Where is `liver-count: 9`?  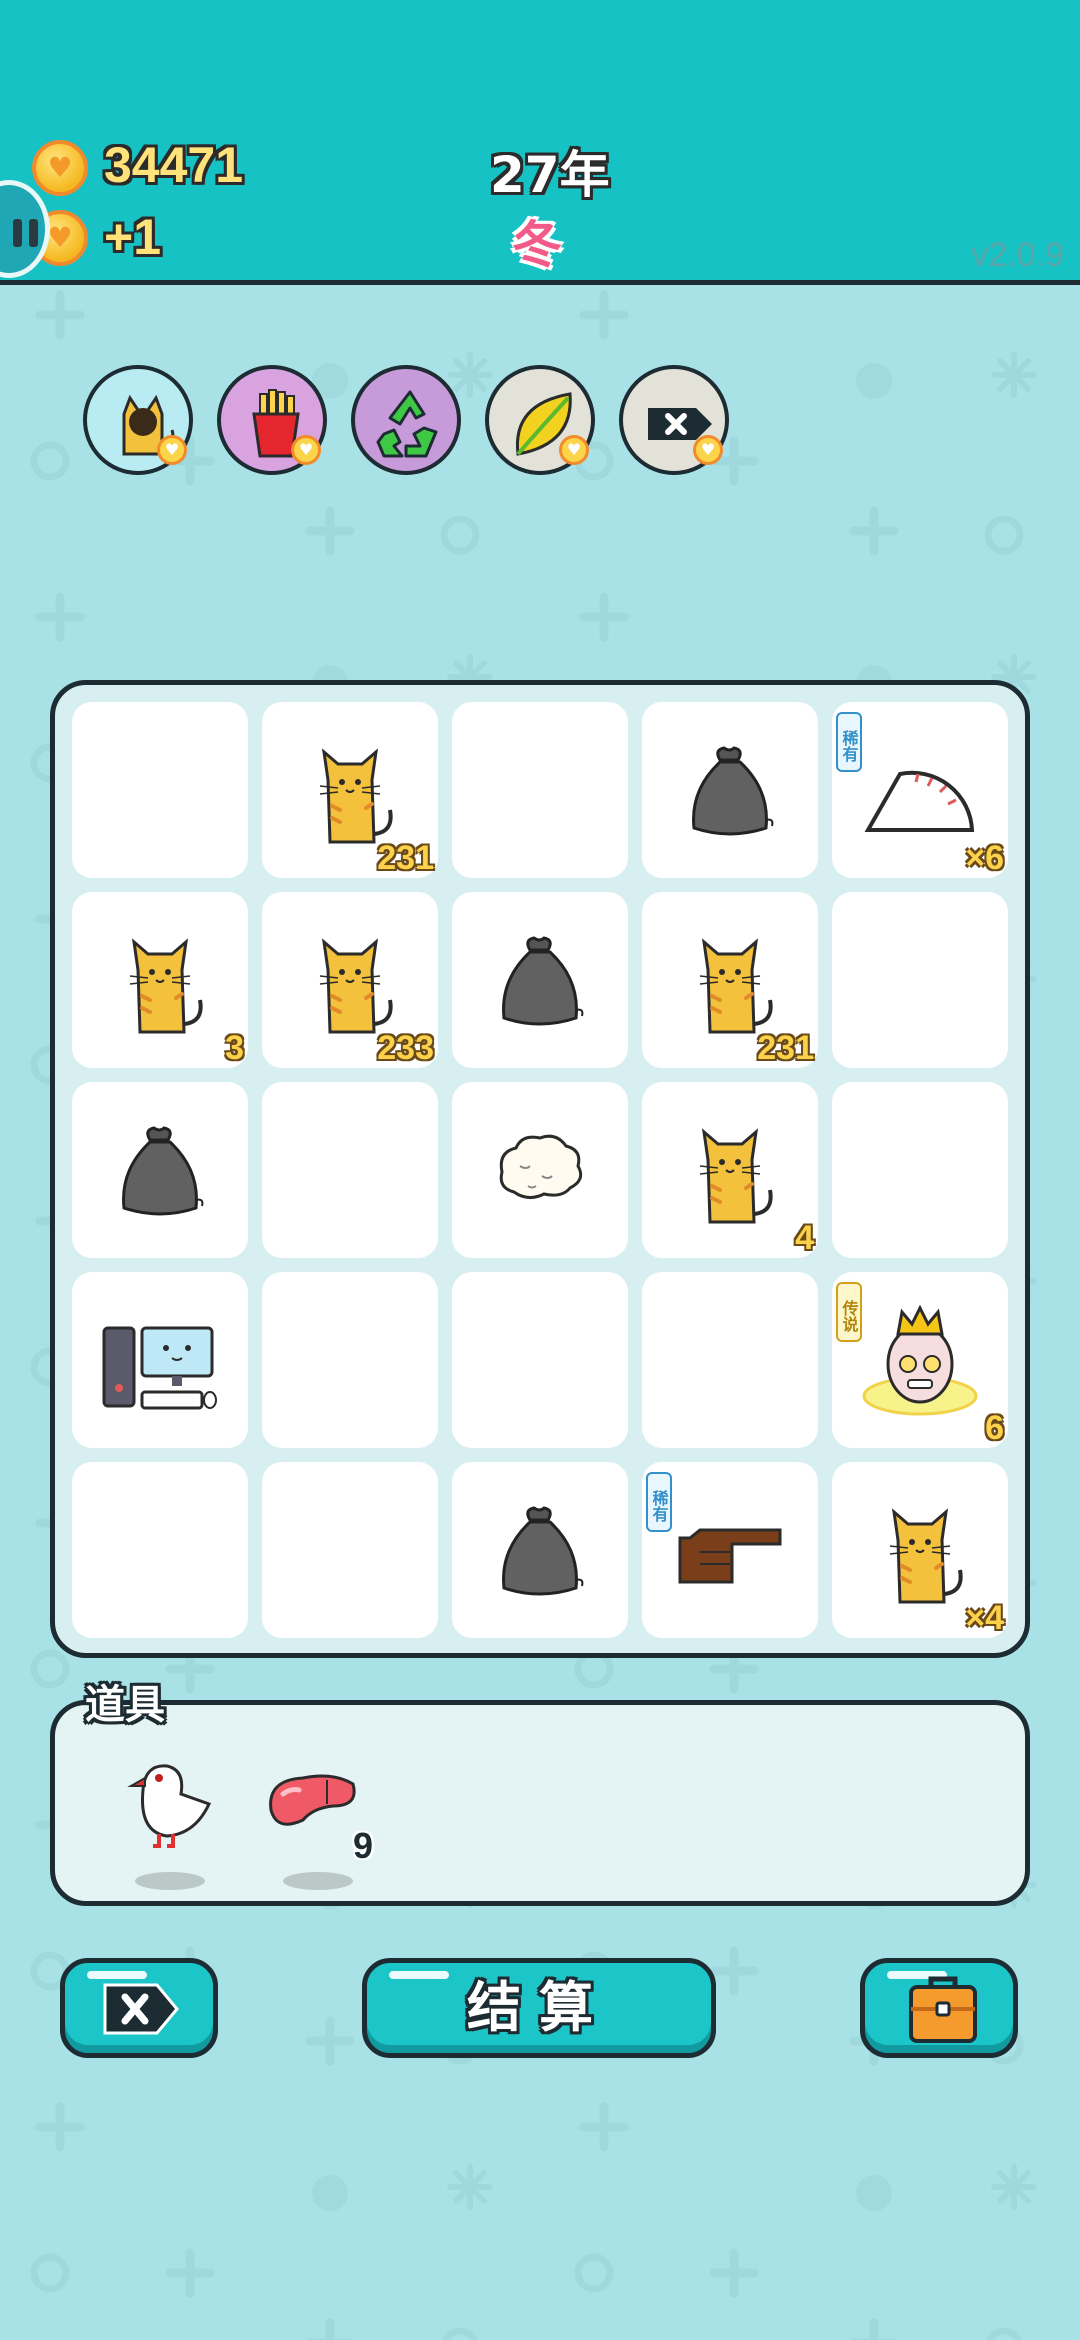
liver-count: 9 is located at coordinates (363, 1845).